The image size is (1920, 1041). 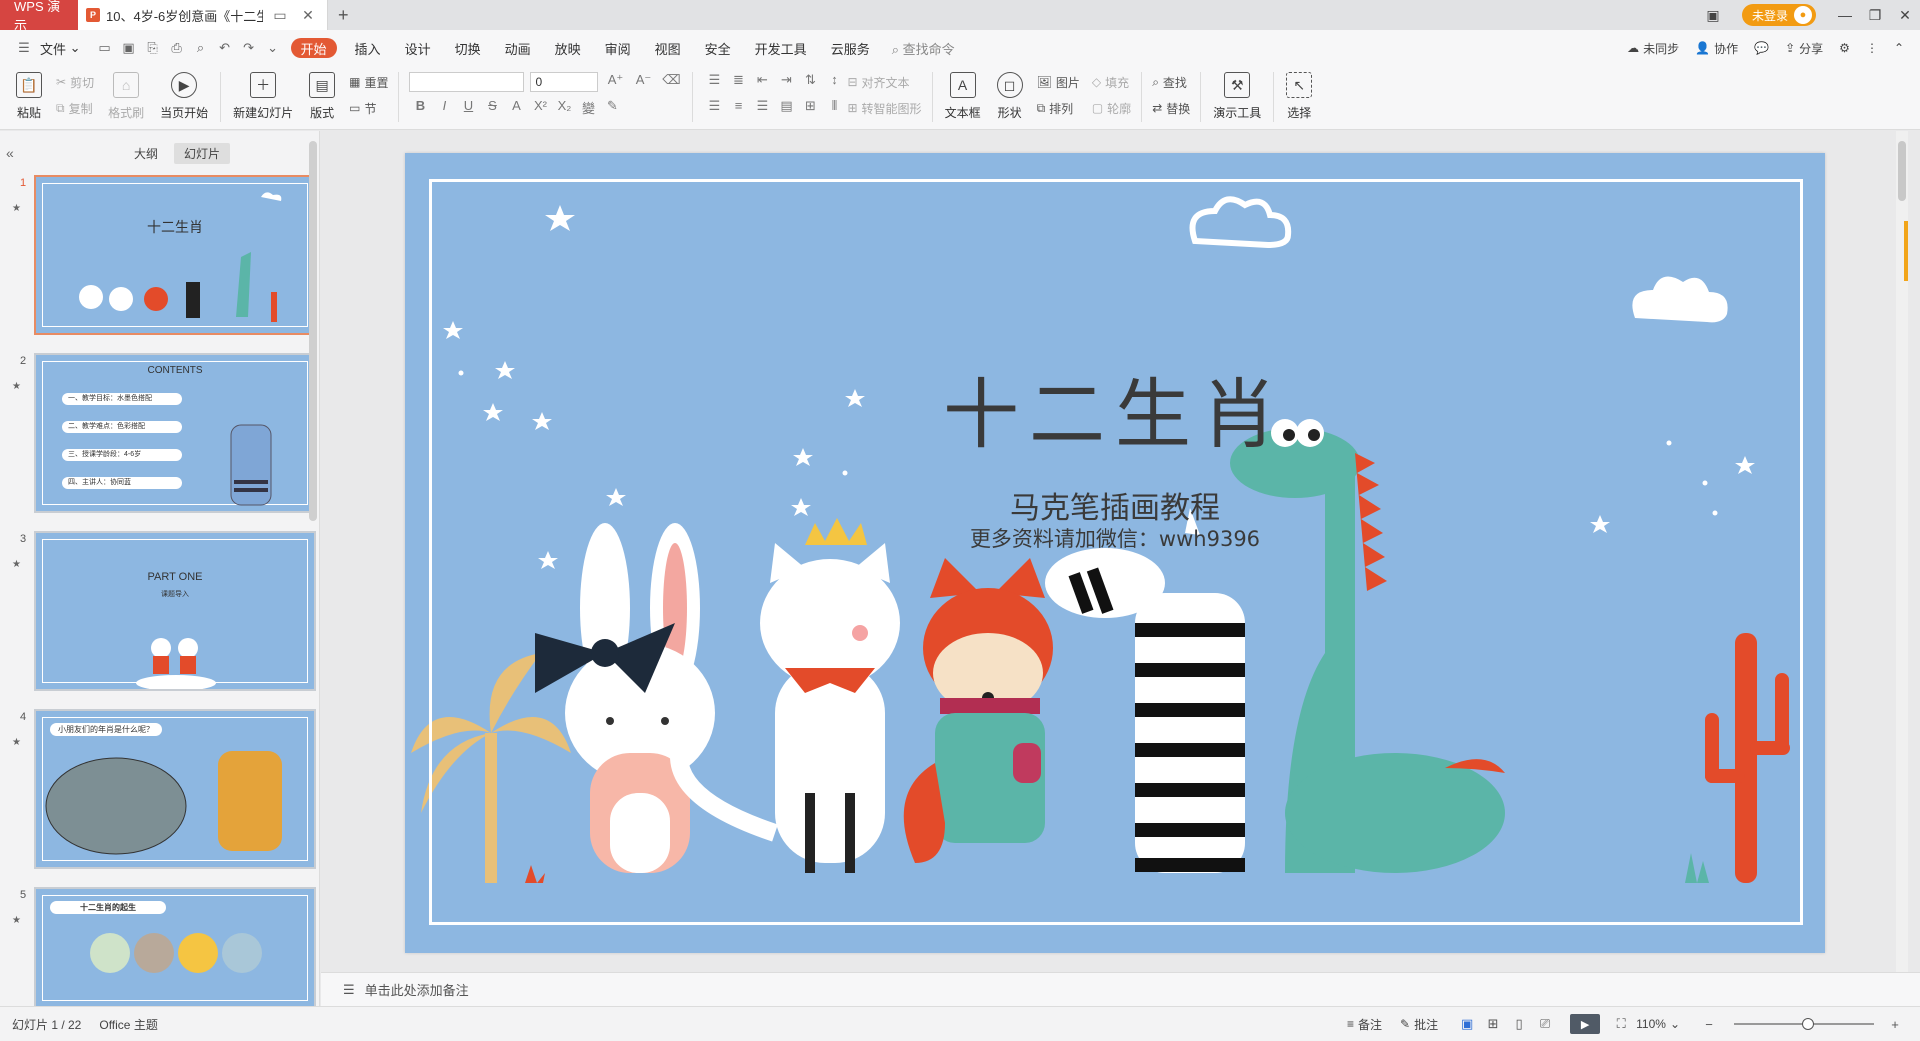 What do you see at coordinates (280, 15) in the screenshot?
I see `restore-tab-icon: ▭` at bounding box center [280, 15].